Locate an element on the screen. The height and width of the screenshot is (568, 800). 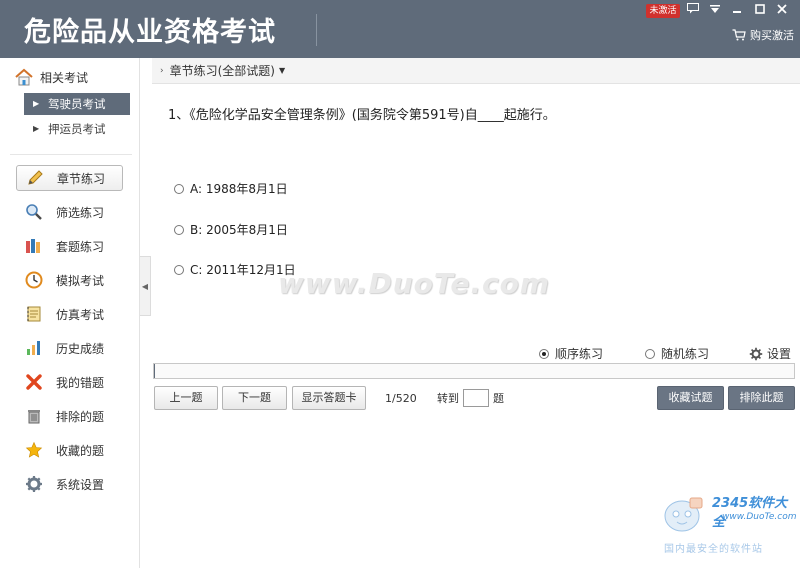
breadcrumb-label: 章节练习(全部试题) is located at coordinates (222, 71).